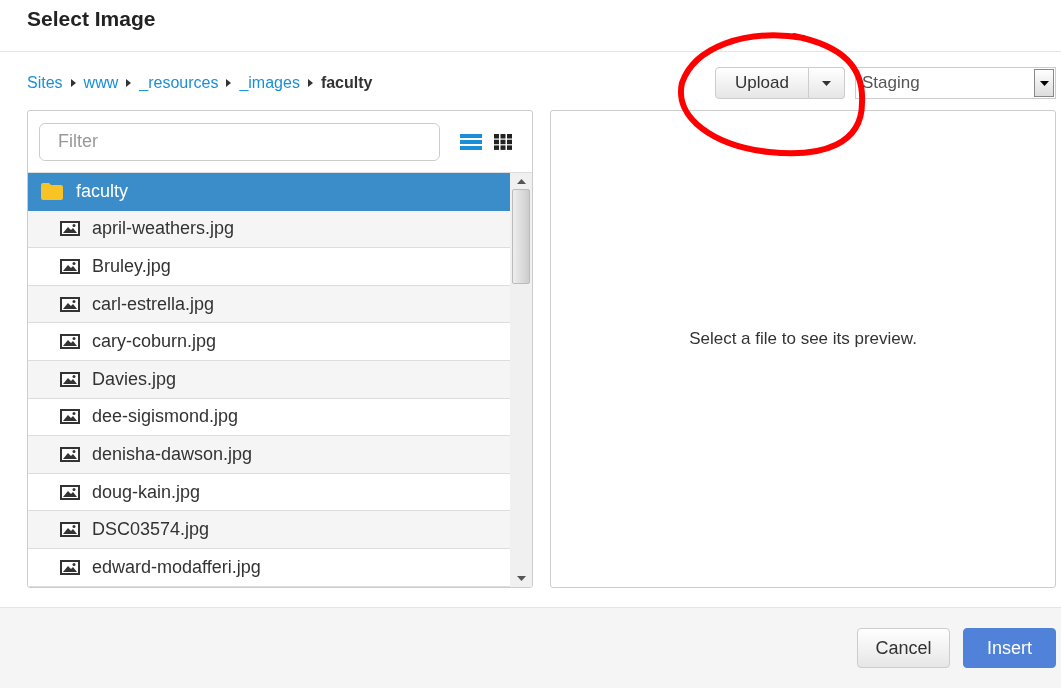 The width and height of the screenshot is (1061, 688). What do you see at coordinates (1009, 648) in the screenshot?
I see `insert-button: Insert` at bounding box center [1009, 648].